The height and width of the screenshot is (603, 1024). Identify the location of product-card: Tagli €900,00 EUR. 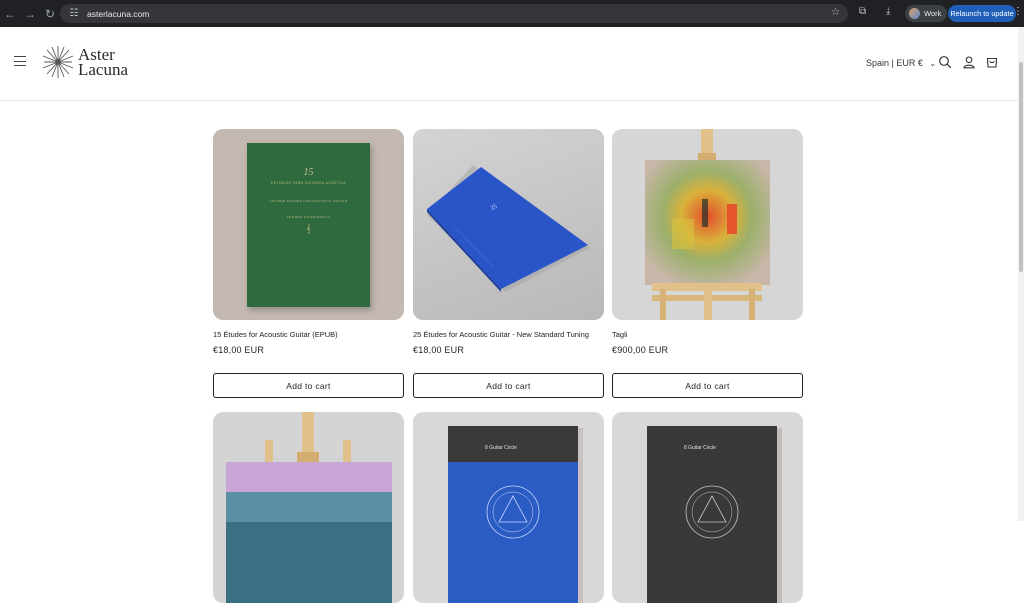
(707, 242).